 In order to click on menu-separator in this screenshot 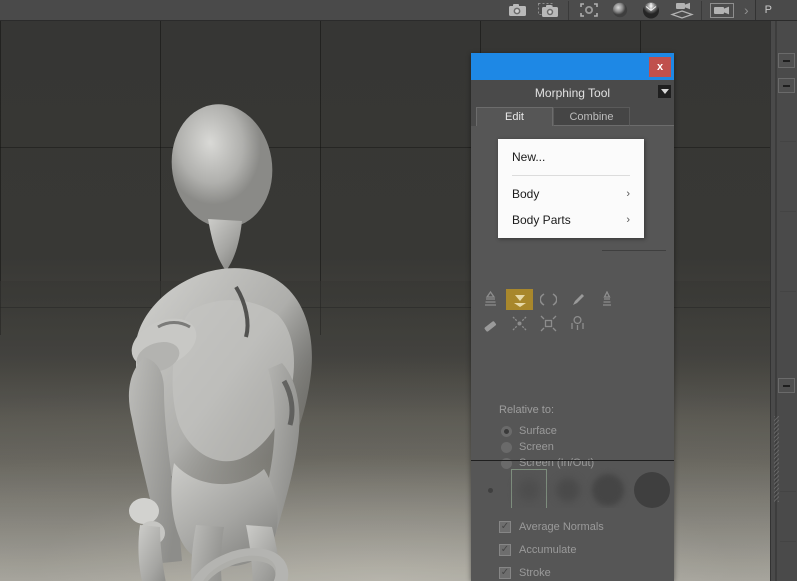, I will do `click(571, 175)`.